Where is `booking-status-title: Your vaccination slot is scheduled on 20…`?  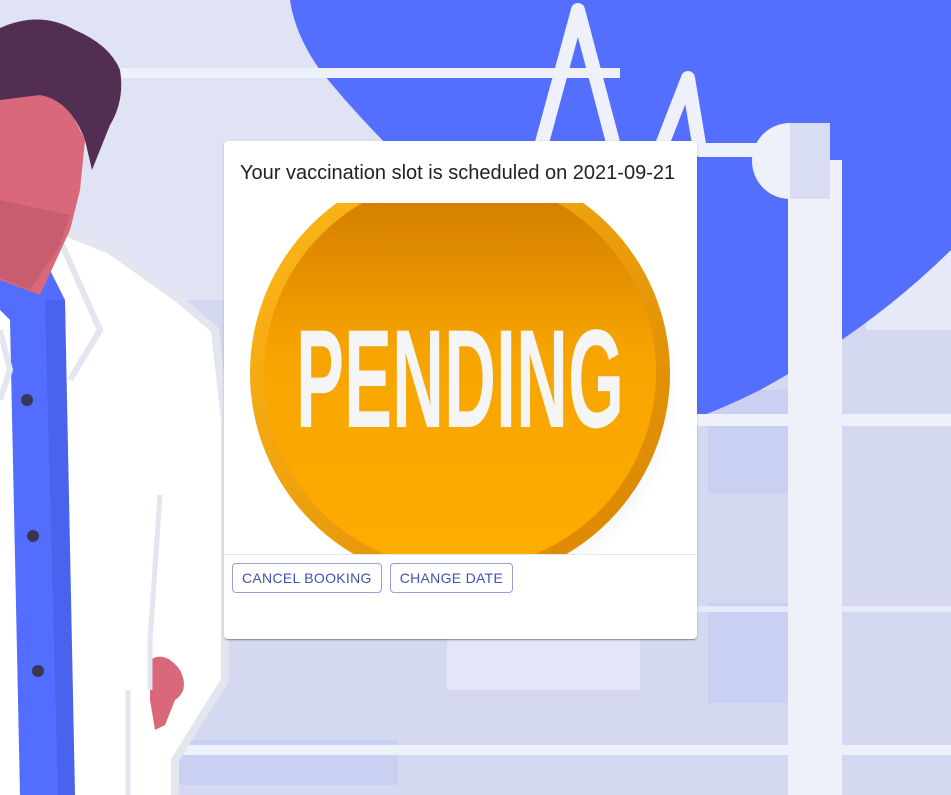
booking-status-title: Your vaccination slot is scheduled on 20… is located at coordinates (458, 173).